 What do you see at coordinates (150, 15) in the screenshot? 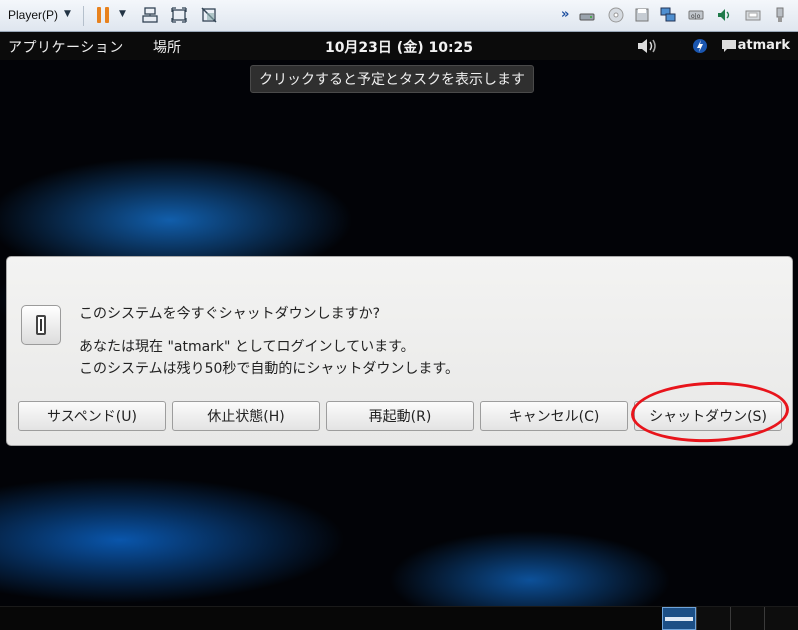
I see `send-ctrl-alt-del-icon` at bounding box center [150, 15].